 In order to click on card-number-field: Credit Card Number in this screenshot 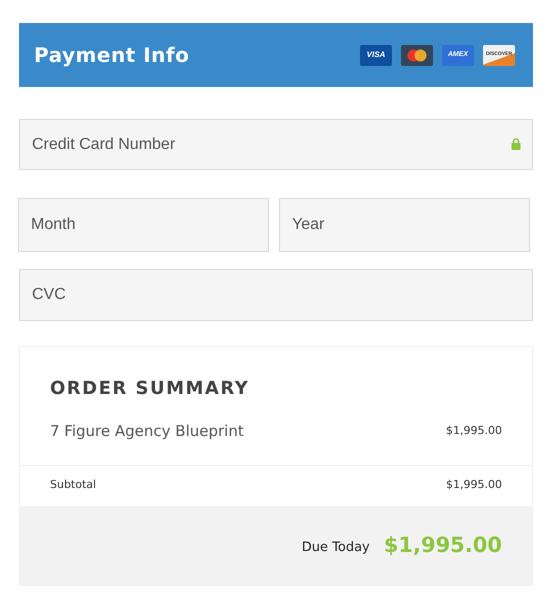, I will do `click(276, 144)`.